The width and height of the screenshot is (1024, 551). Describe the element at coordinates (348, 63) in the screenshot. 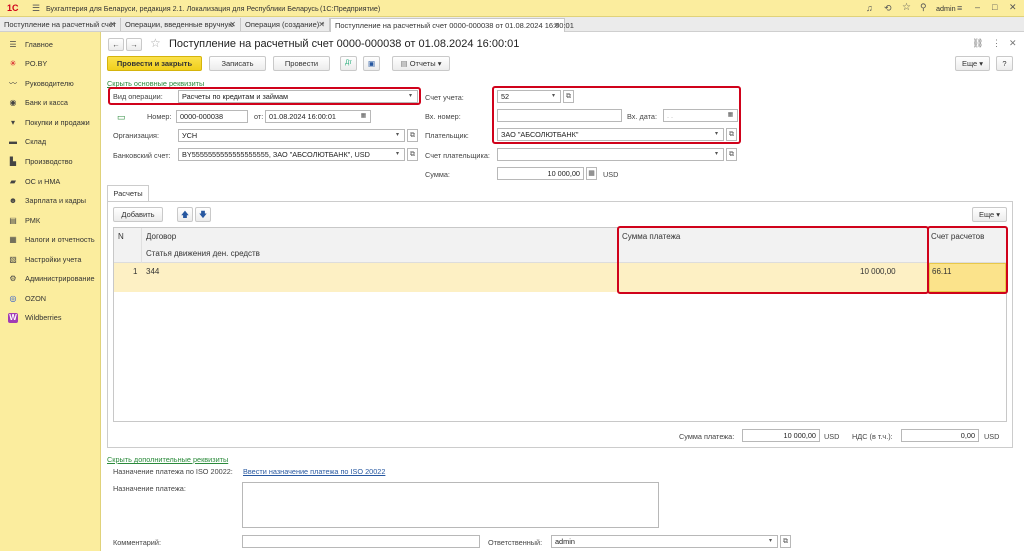

I see `dt-kt-icon: Дт` at that location.